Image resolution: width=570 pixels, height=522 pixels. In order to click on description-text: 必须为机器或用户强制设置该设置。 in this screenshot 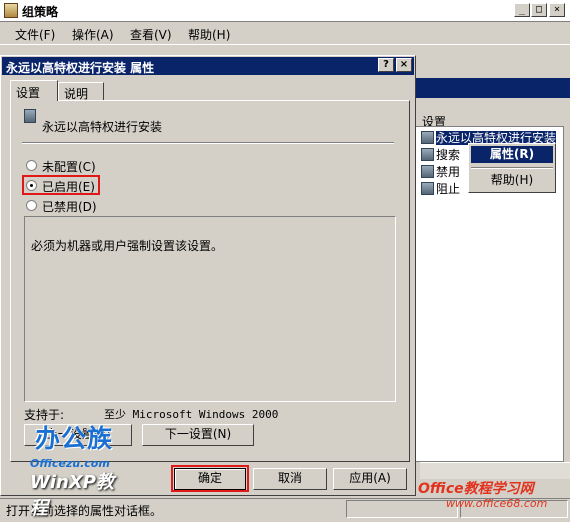, I will do `click(127, 246)`.